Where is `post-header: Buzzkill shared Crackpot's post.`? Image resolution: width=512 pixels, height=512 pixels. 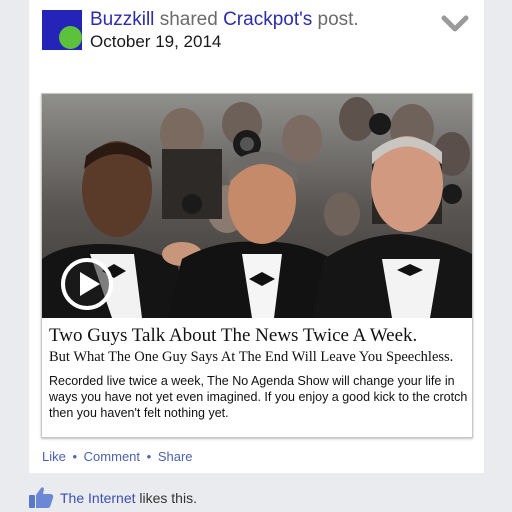
post-header: Buzzkill shared Crackpot's post. is located at coordinates (224, 20).